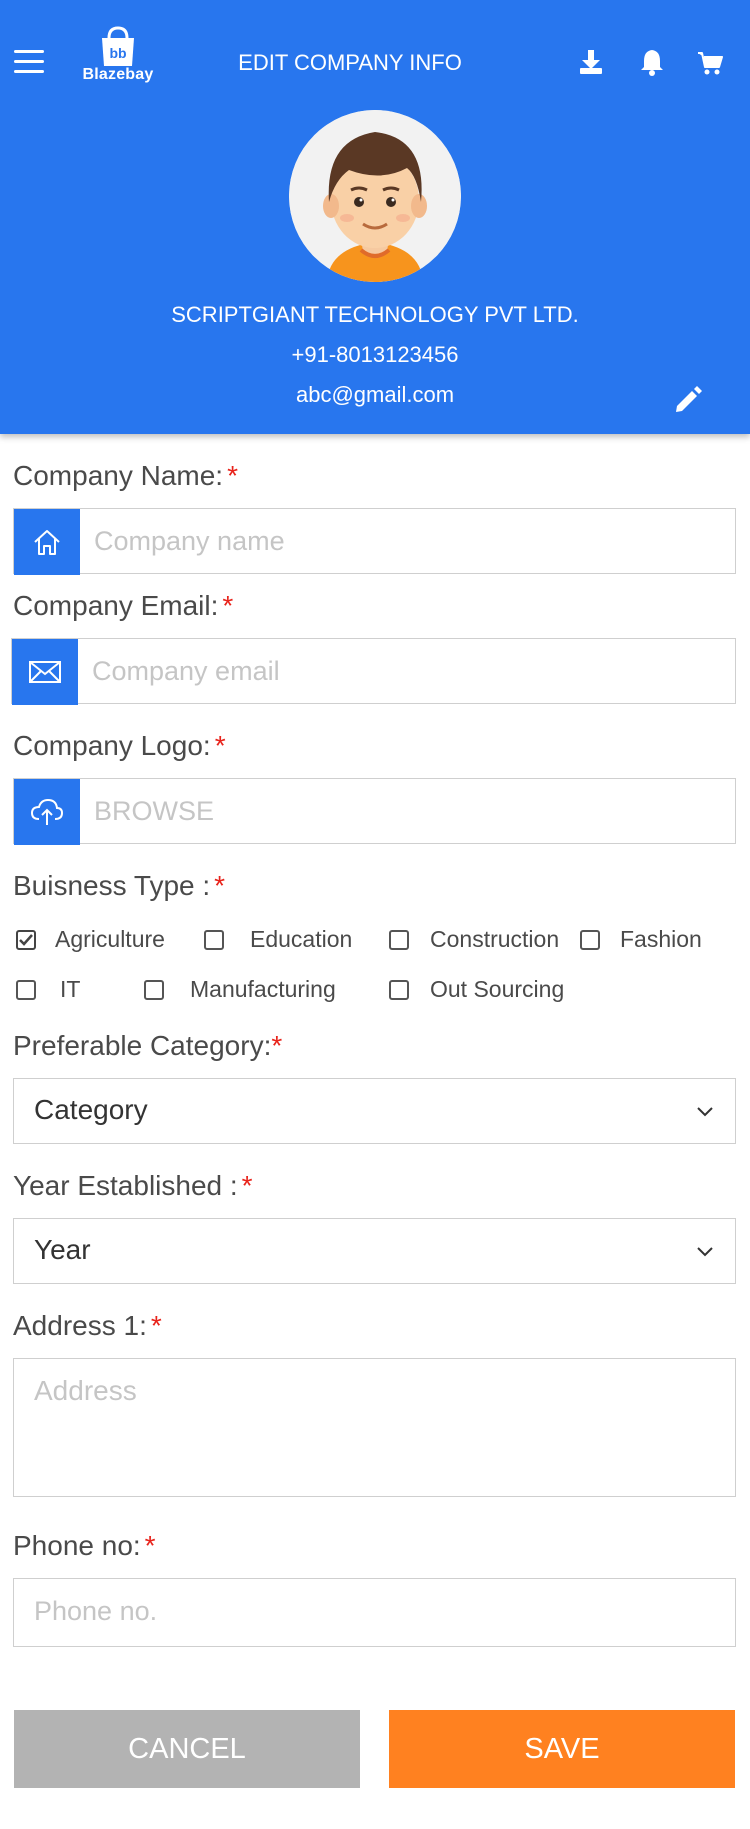 The width and height of the screenshot is (750, 1829). What do you see at coordinates (142, 1045) in the screenshot?
I see `category-label-text: Preferable Category:` at bounding box center [142, 1045].